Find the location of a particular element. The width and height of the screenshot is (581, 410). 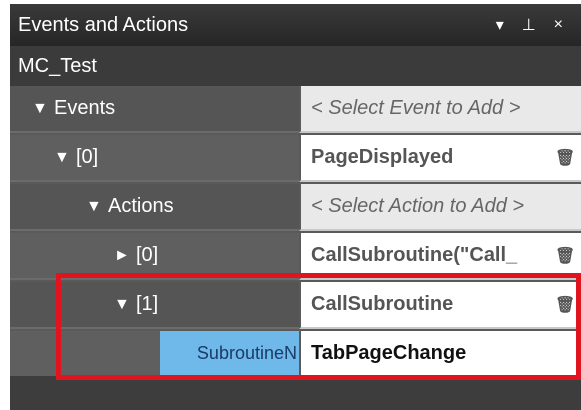

close-icon: × is located at coordinates (558, 25).